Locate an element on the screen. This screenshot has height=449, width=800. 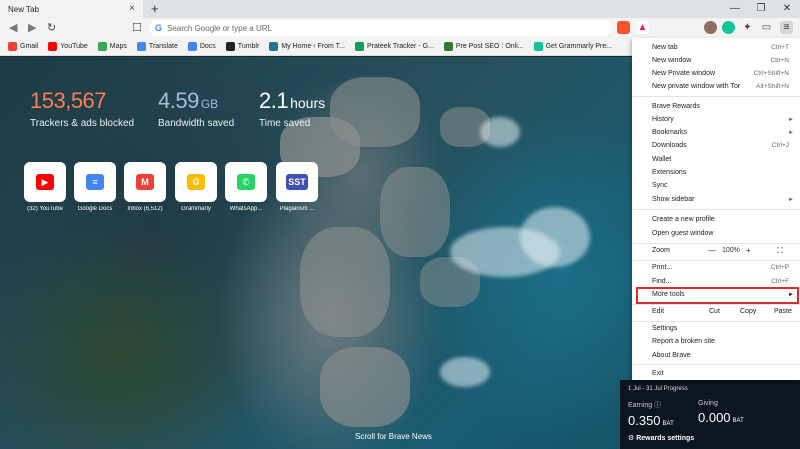
top-site-name: (32) YouTube is located at coordinates (45, 209).